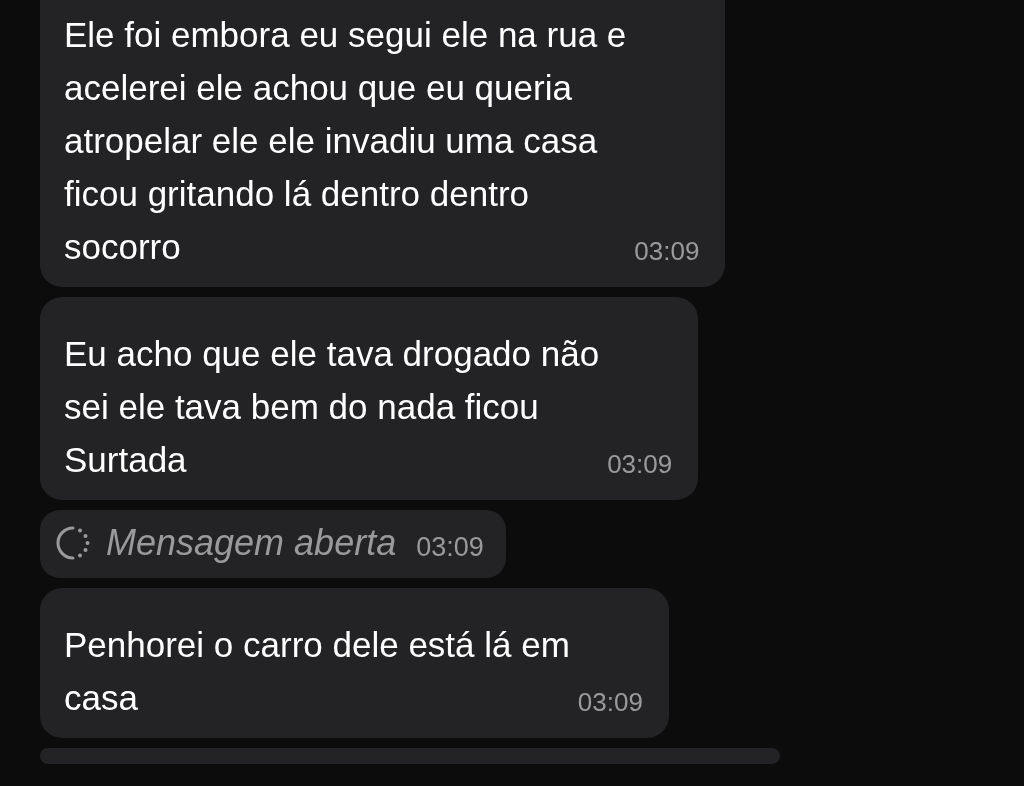  Describe the element at coordinates (251, 543) in the screenshot. I see `opened-message-label: Mensagem aberta` at that location.